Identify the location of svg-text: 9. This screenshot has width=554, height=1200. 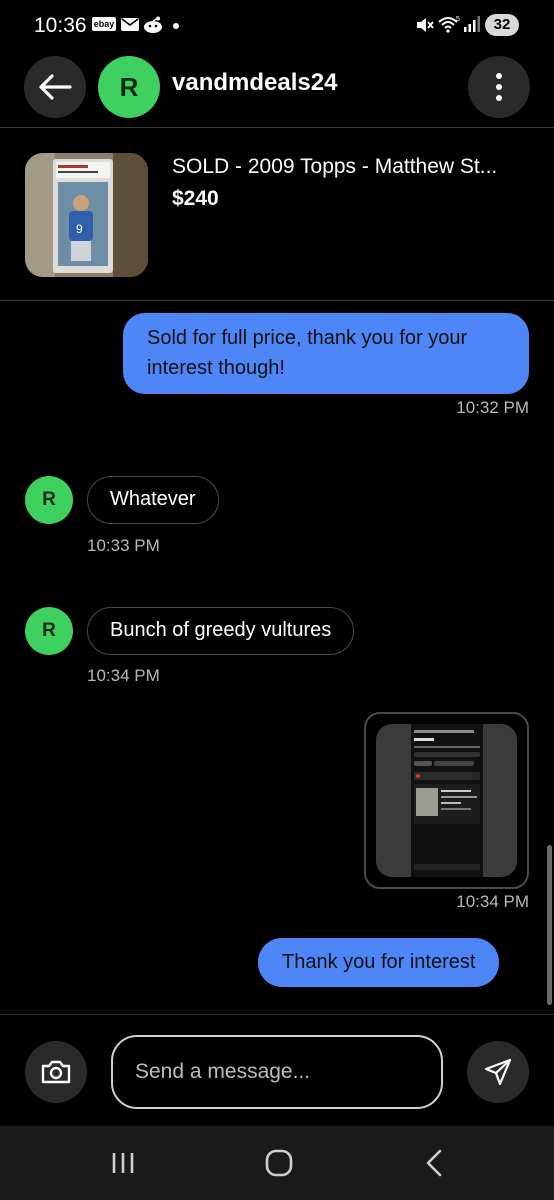
(79, 229).